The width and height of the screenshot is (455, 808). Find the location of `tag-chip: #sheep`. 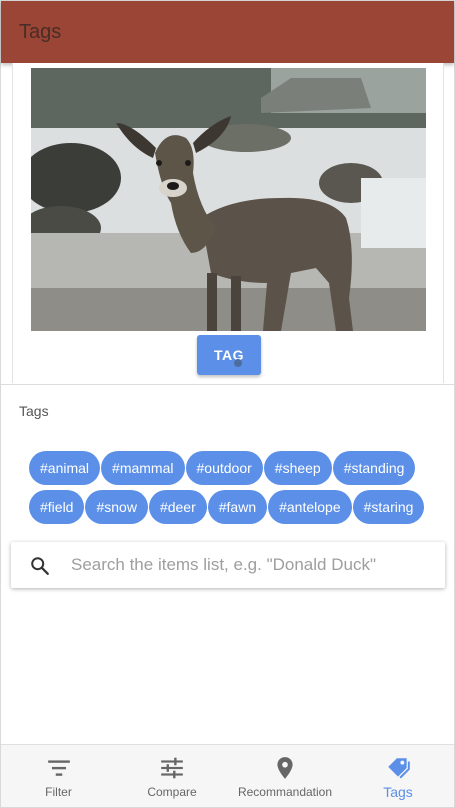

tag-chip: #sheep is located at coordinates (297, 468).